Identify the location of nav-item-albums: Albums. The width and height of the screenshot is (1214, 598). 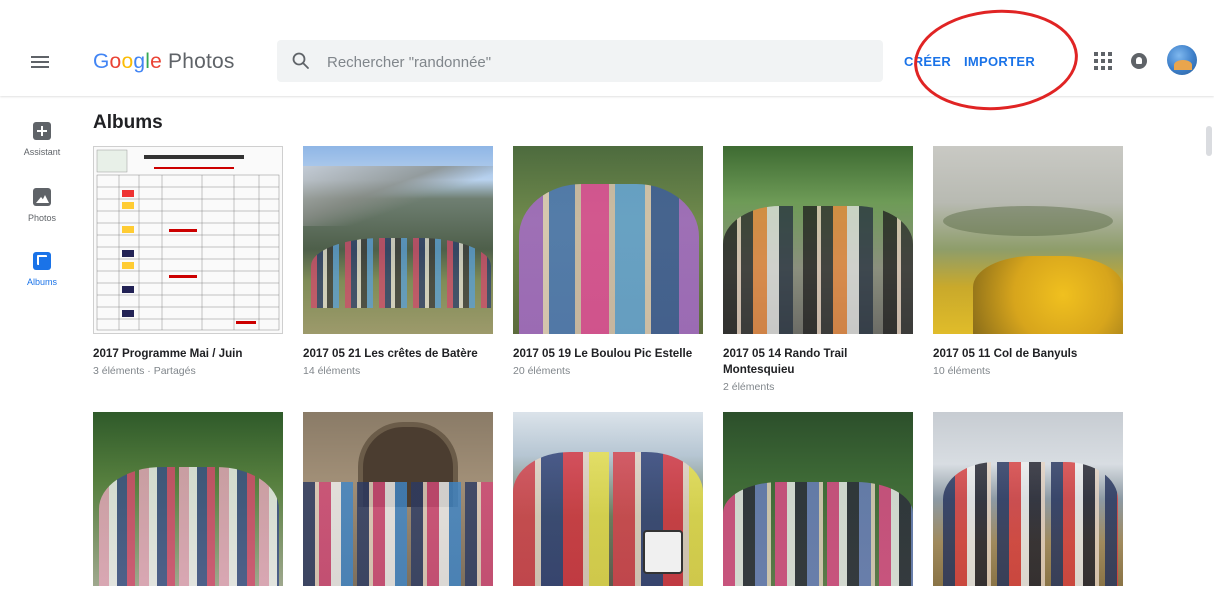
(42, 269).